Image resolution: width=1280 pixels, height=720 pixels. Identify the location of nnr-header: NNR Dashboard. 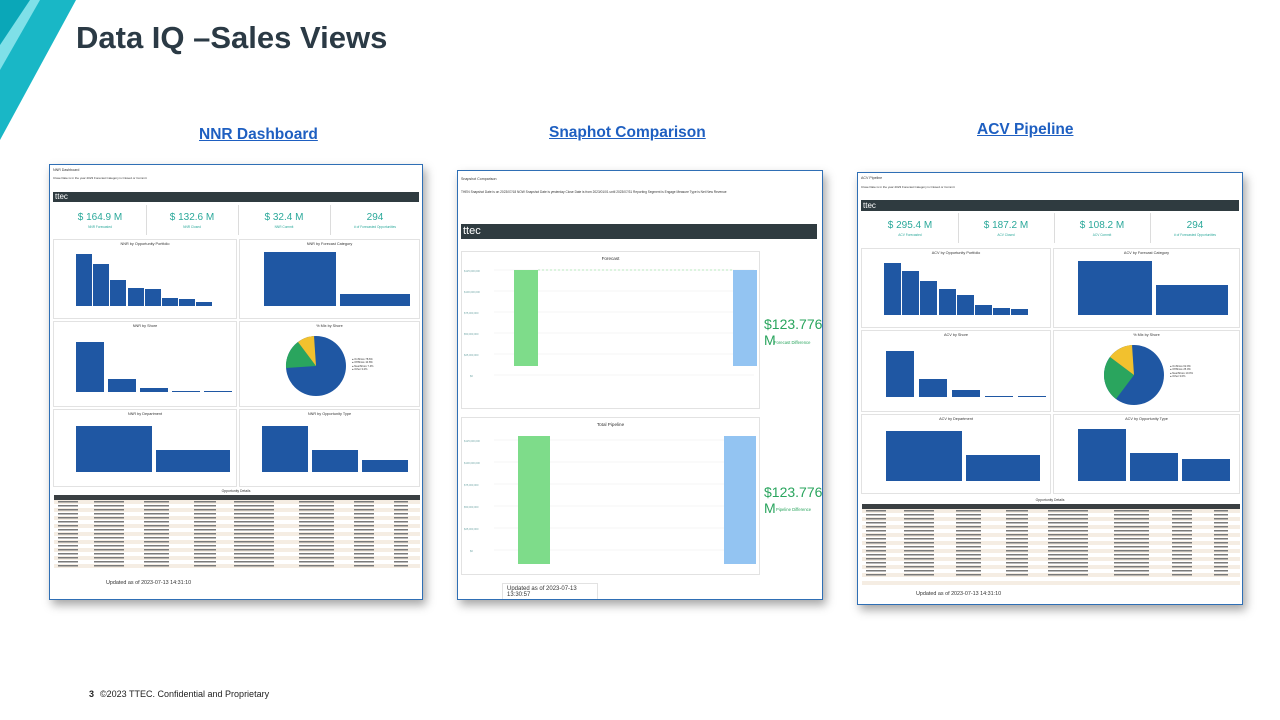
(66, 170).